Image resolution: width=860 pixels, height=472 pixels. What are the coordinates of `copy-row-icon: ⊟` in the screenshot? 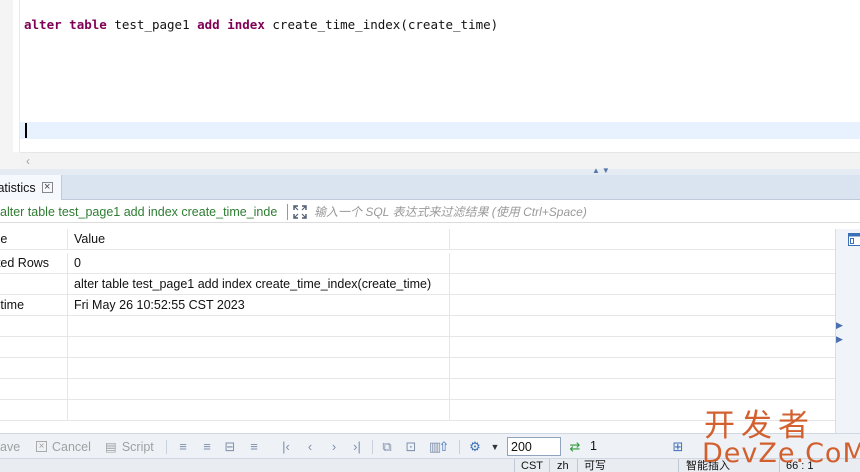 It's located at (230, 447).